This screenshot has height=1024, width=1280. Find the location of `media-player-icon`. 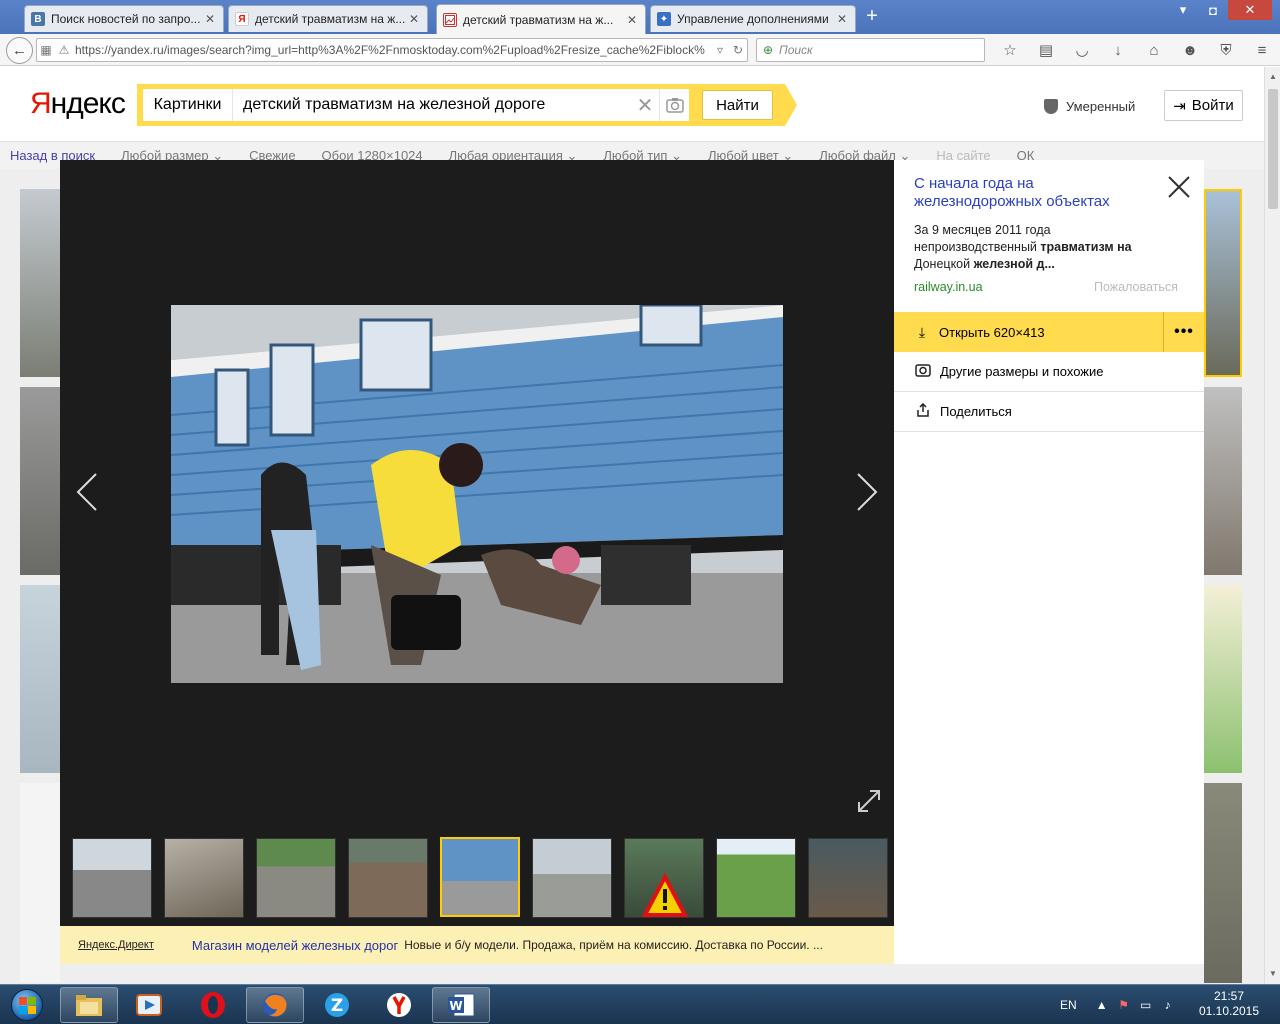

media-player-icon is located at coordinates (149, 1005).